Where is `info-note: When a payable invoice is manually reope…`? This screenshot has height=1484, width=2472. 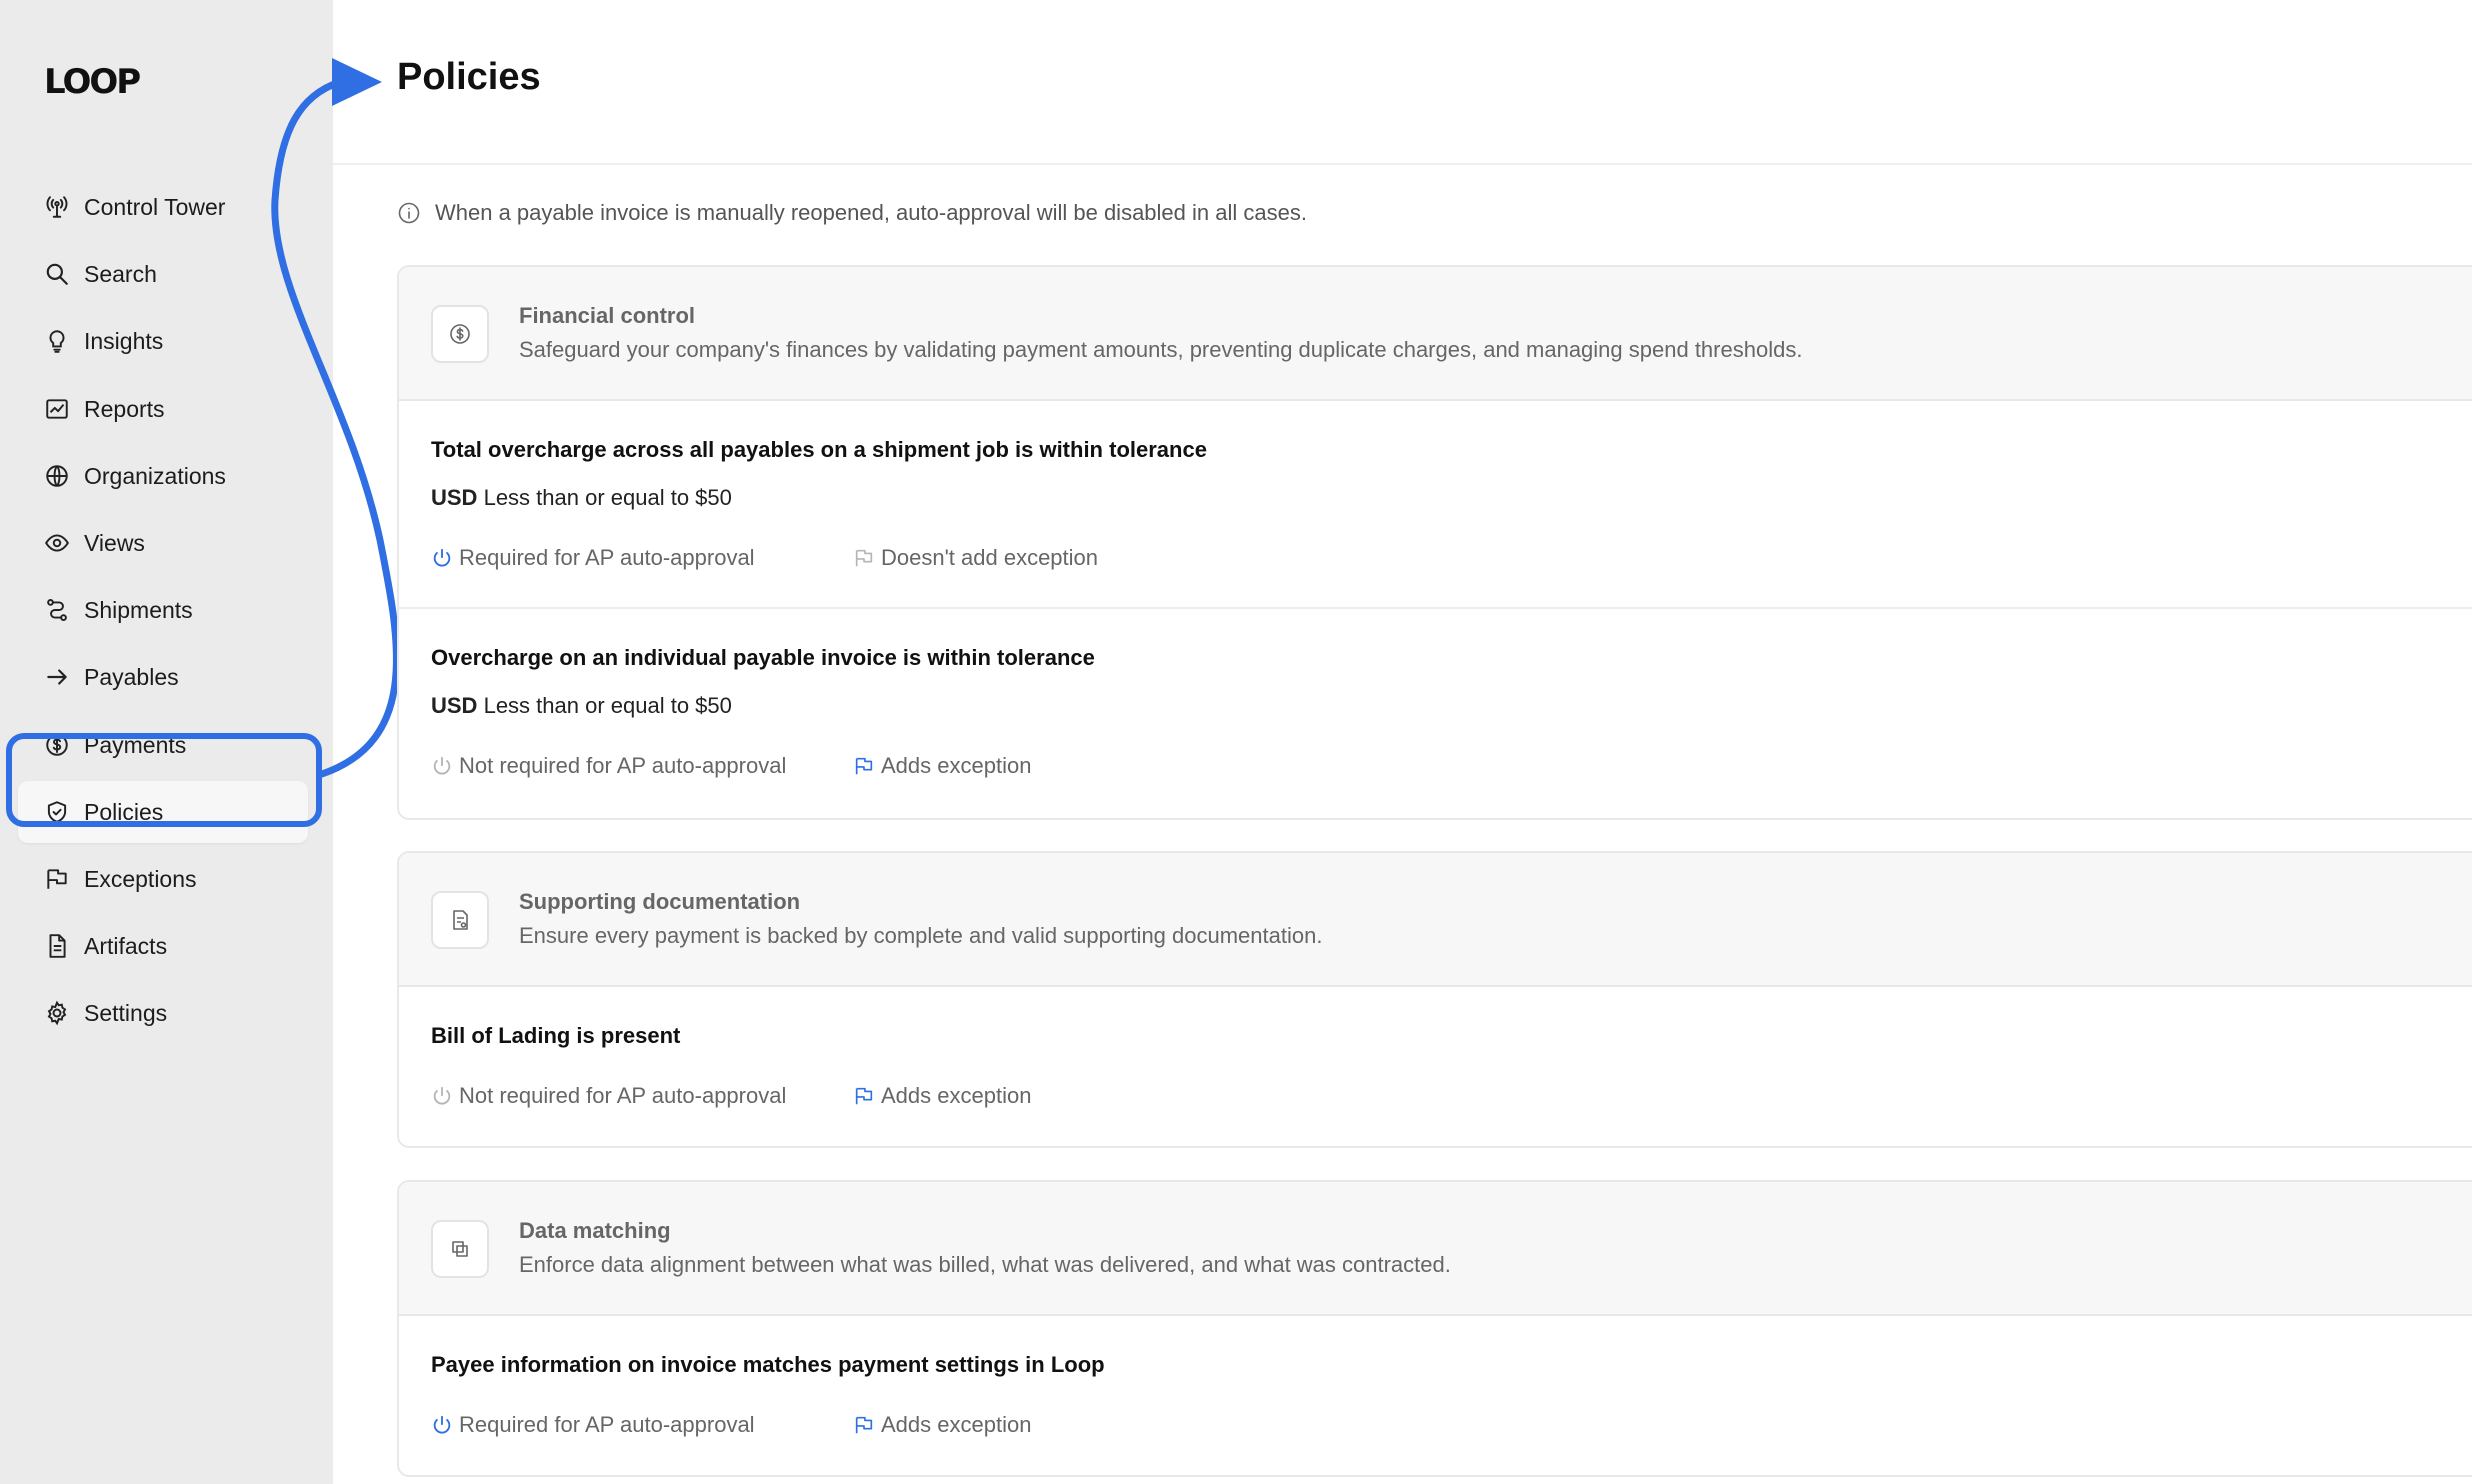 info-note: When a payable invoice is manually reope… is located at coordinates (852, 213).